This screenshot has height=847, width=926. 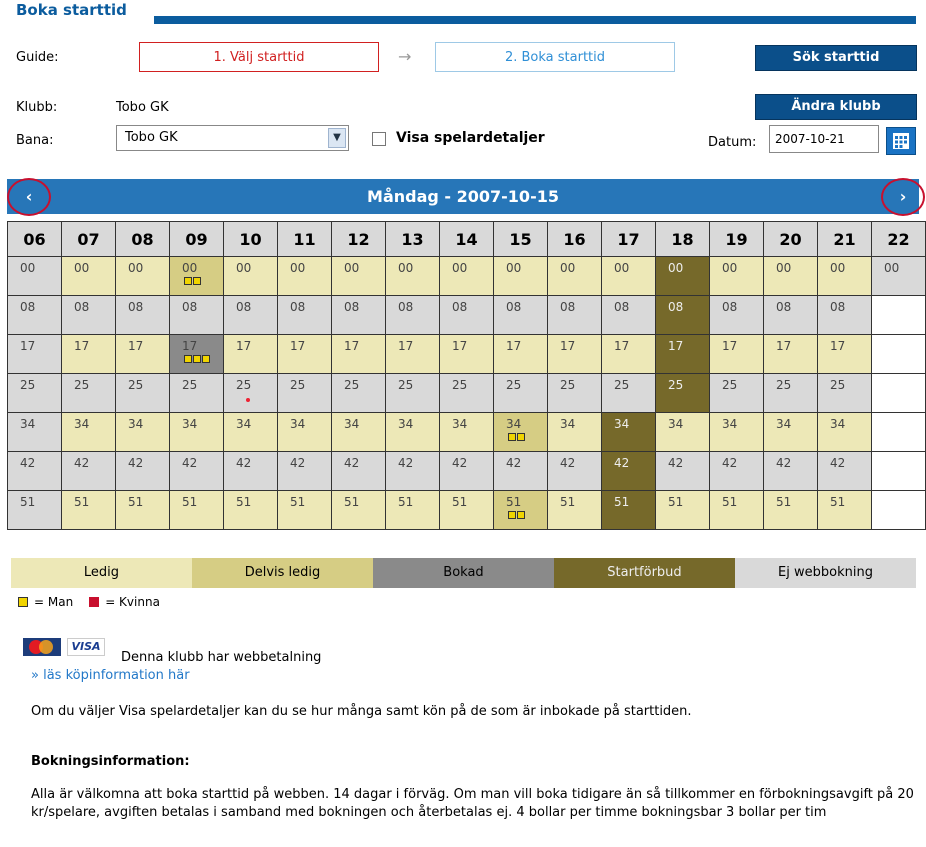 I want to click on show-players-label: Visa spelardetaljer, so click(x=470, y=138).